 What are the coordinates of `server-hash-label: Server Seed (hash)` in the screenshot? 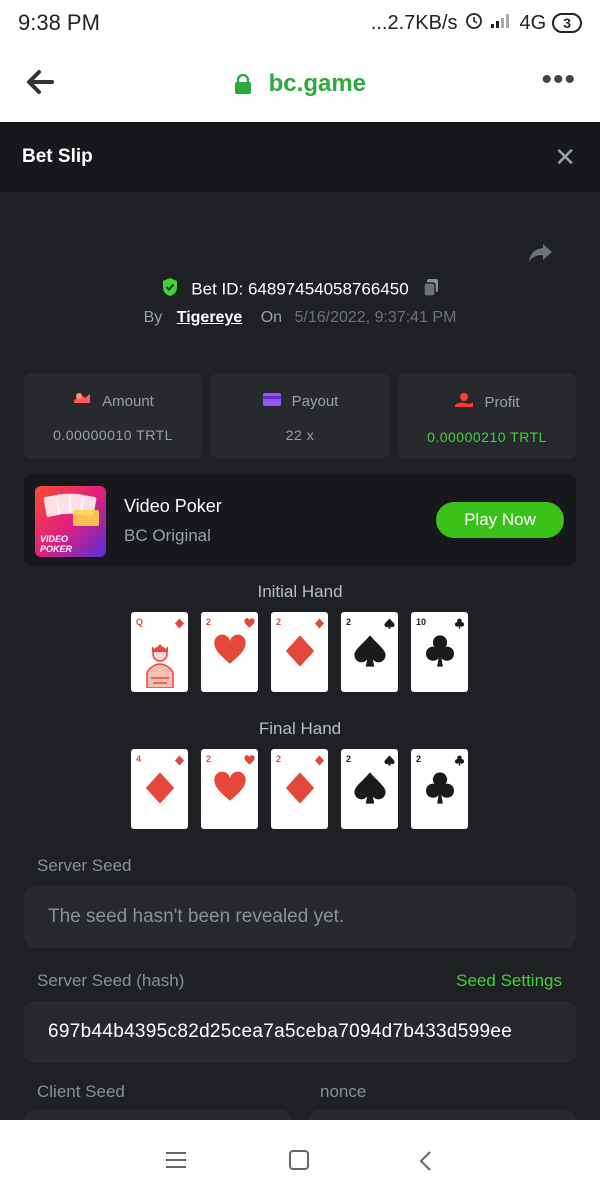 It's located at (111, 980).